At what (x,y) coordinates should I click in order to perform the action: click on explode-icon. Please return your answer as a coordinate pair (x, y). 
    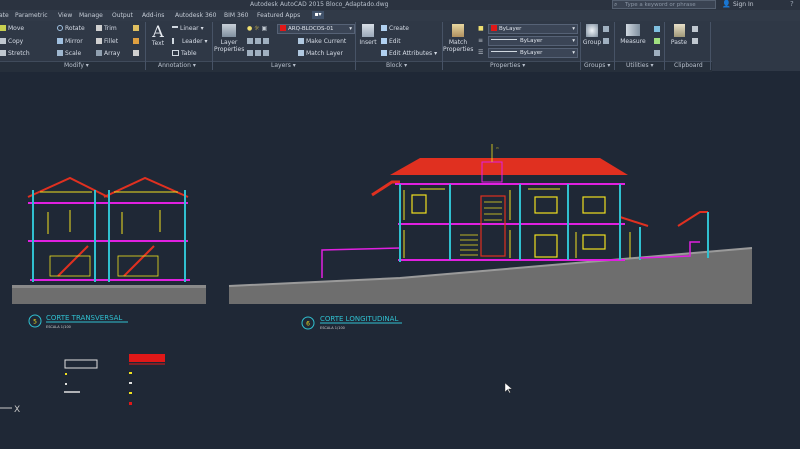
    Looking at the image, I should click on (136, 41).